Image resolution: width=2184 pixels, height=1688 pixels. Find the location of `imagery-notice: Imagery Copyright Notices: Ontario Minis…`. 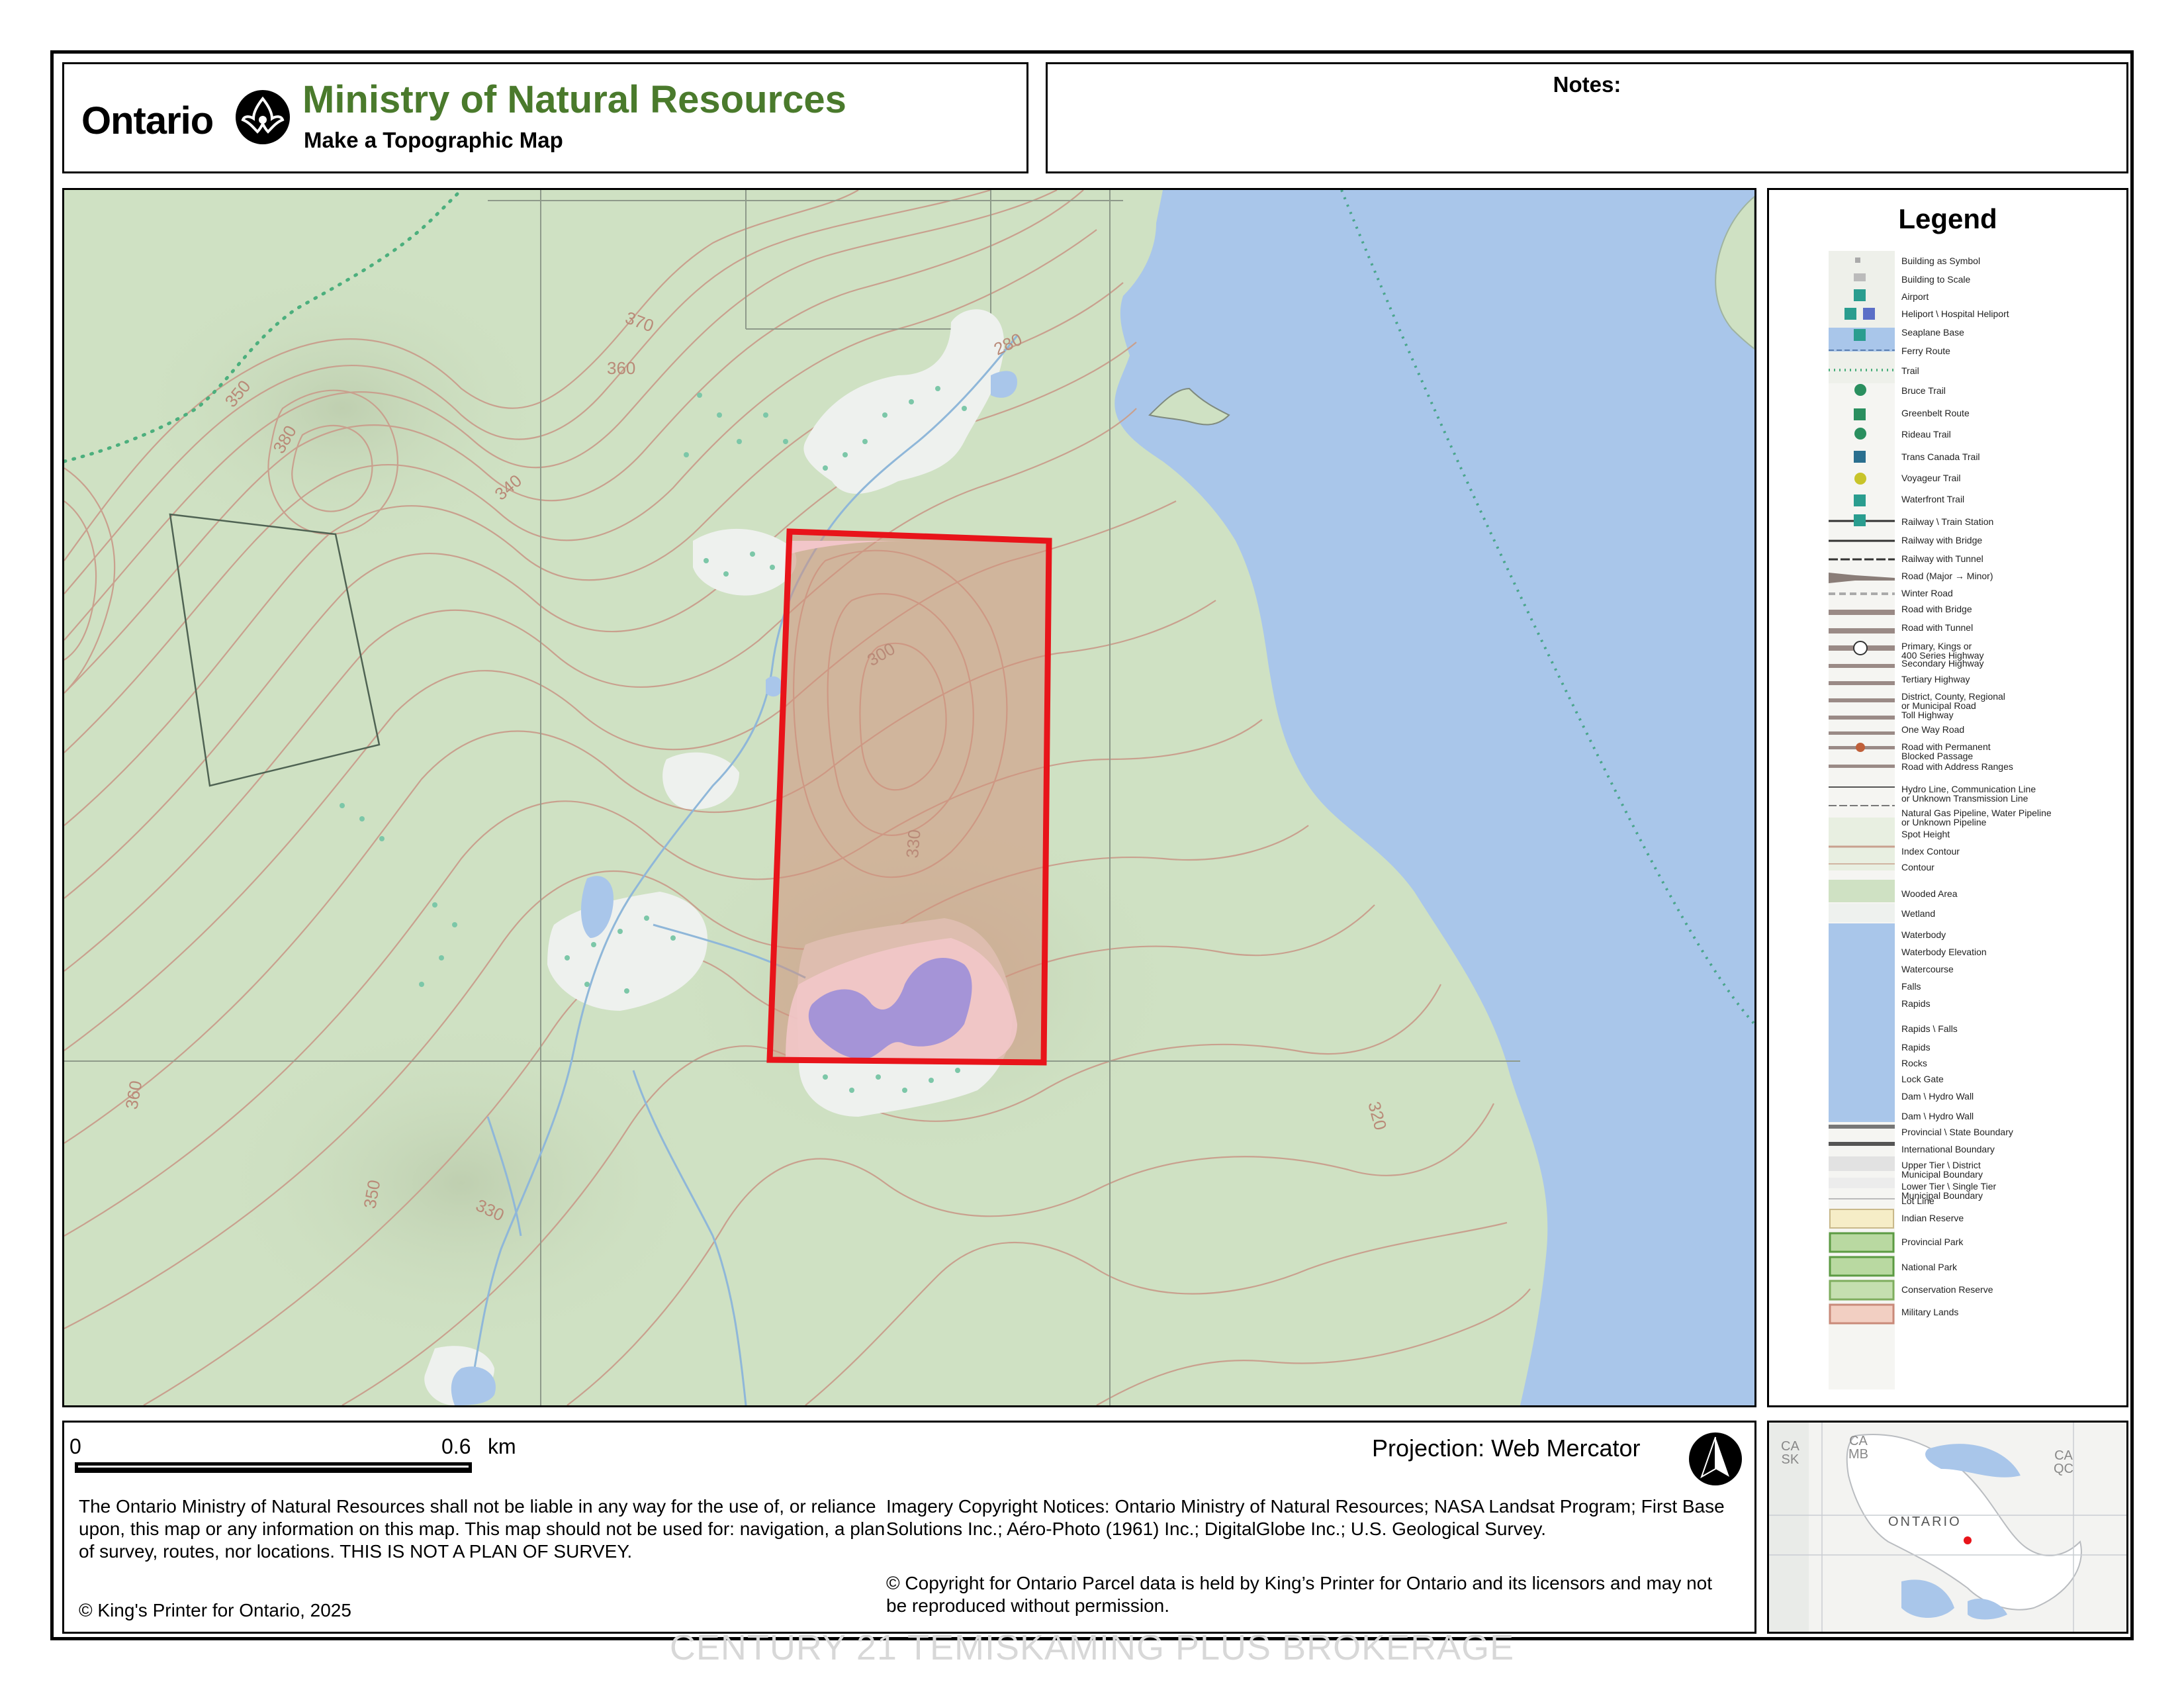

imagery-notice: Imagery Copyright Notices: Ontario Minis… is located at coordinates (1305, 1517).